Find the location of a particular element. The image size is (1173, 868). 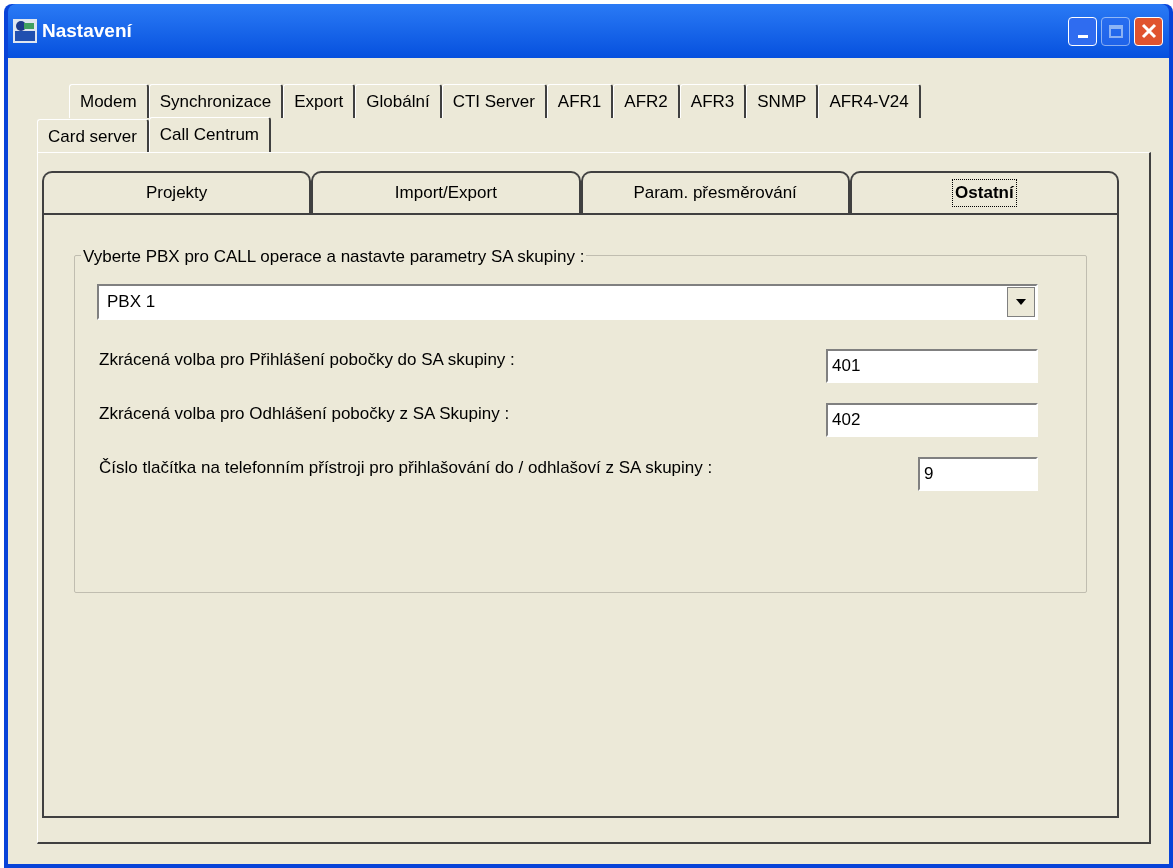

tab: CTI Server is located at coordinates (494, 101).